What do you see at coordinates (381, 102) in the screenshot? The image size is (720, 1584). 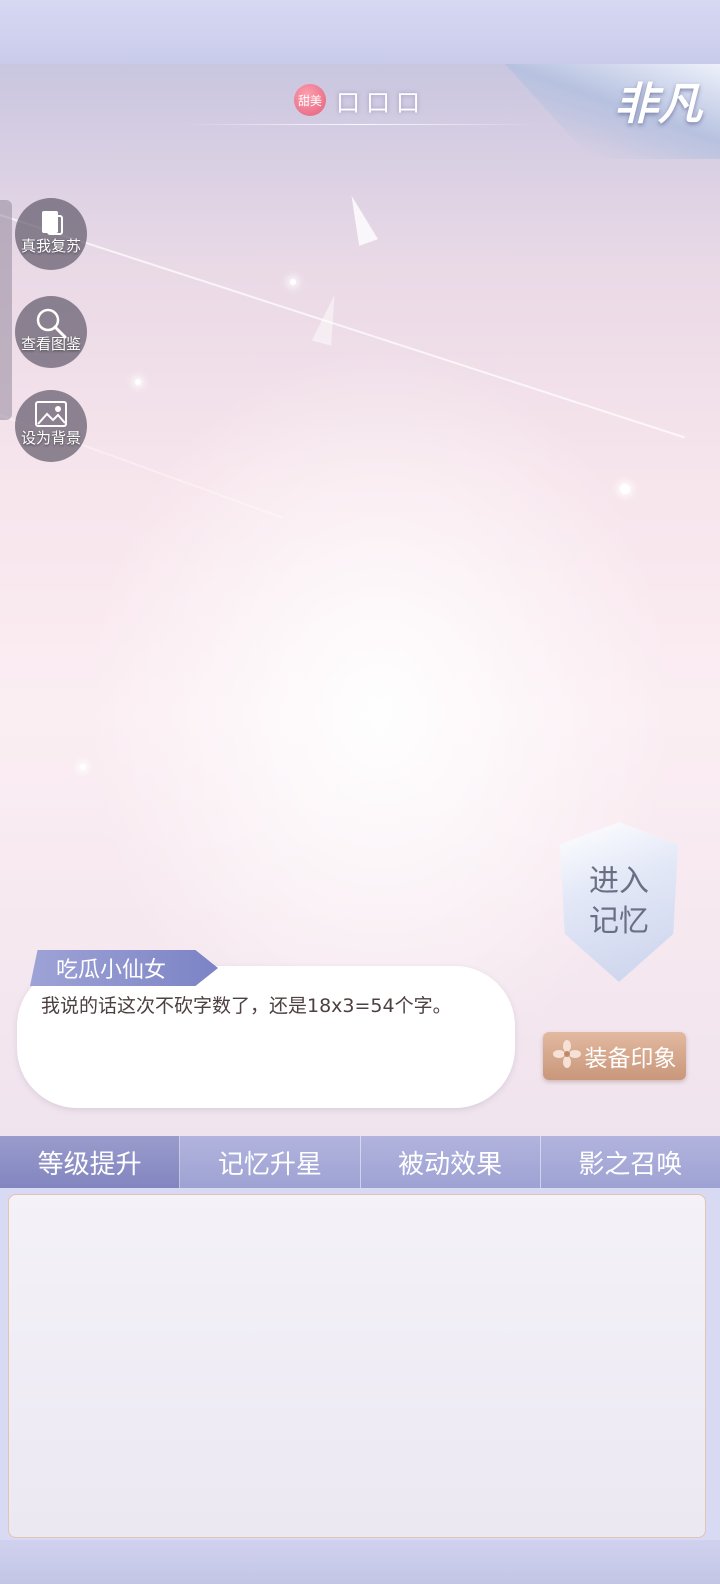 I see `character-name: 口口口` at bounding box center [381, 102].